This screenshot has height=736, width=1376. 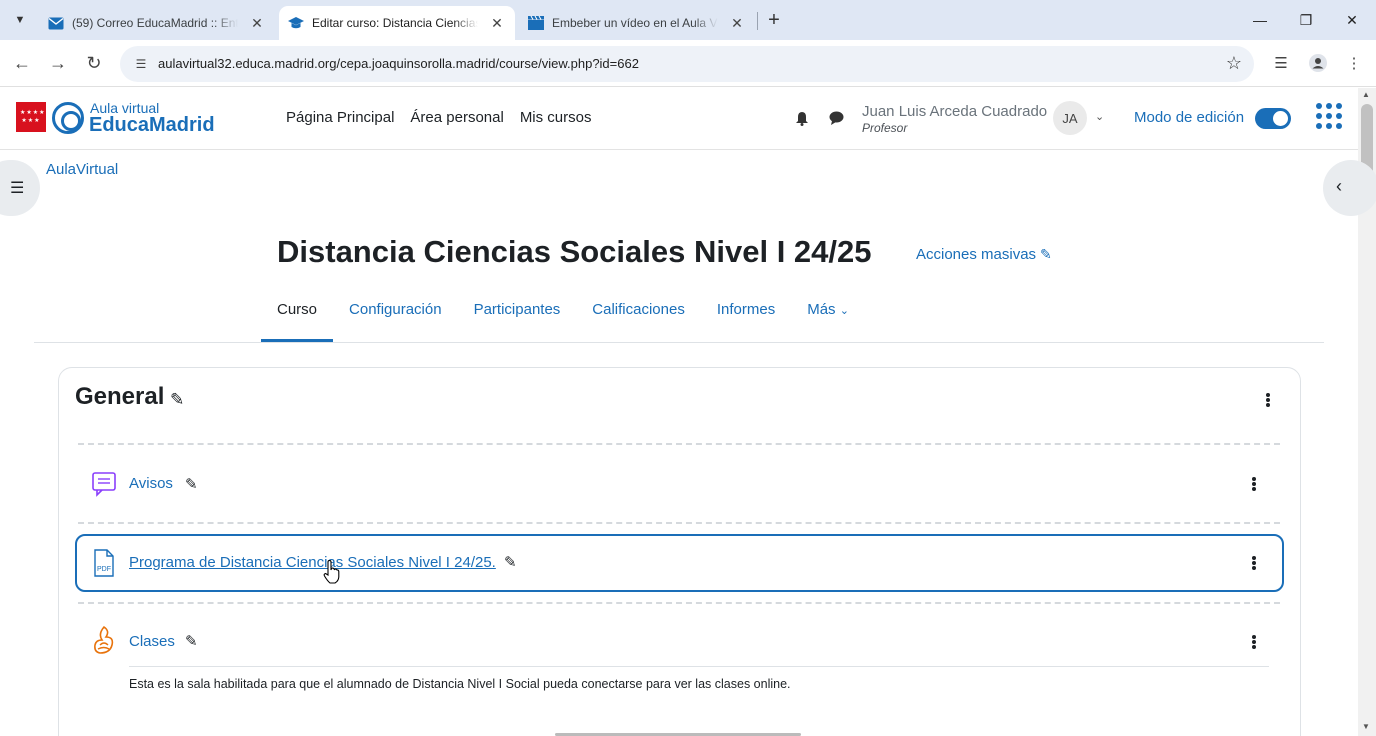 I want to click on bulk-actions-label: Acciones masivas, so click(x=976, y=254).